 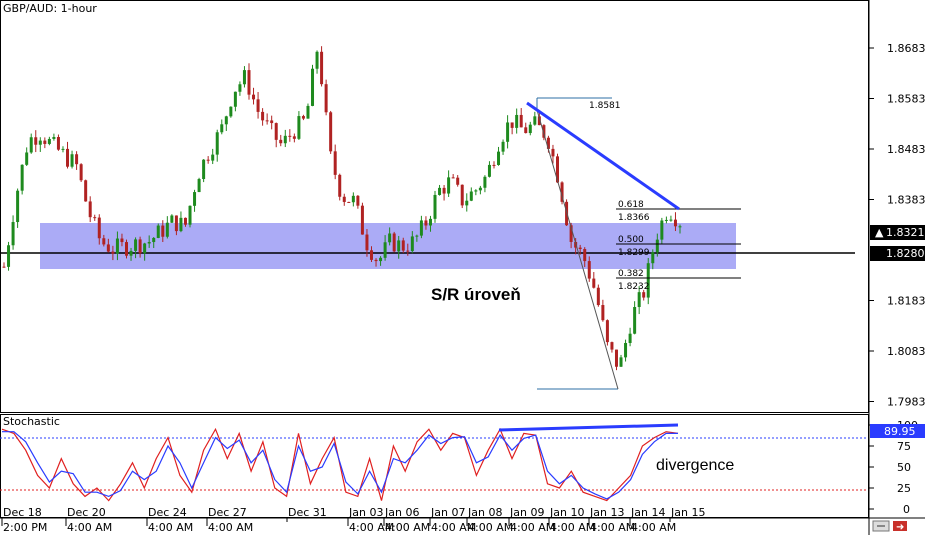 What do you see at coordinates (881, 526) in the screenshot?
I see `scroll-icon` at bounding box center [881, 526].